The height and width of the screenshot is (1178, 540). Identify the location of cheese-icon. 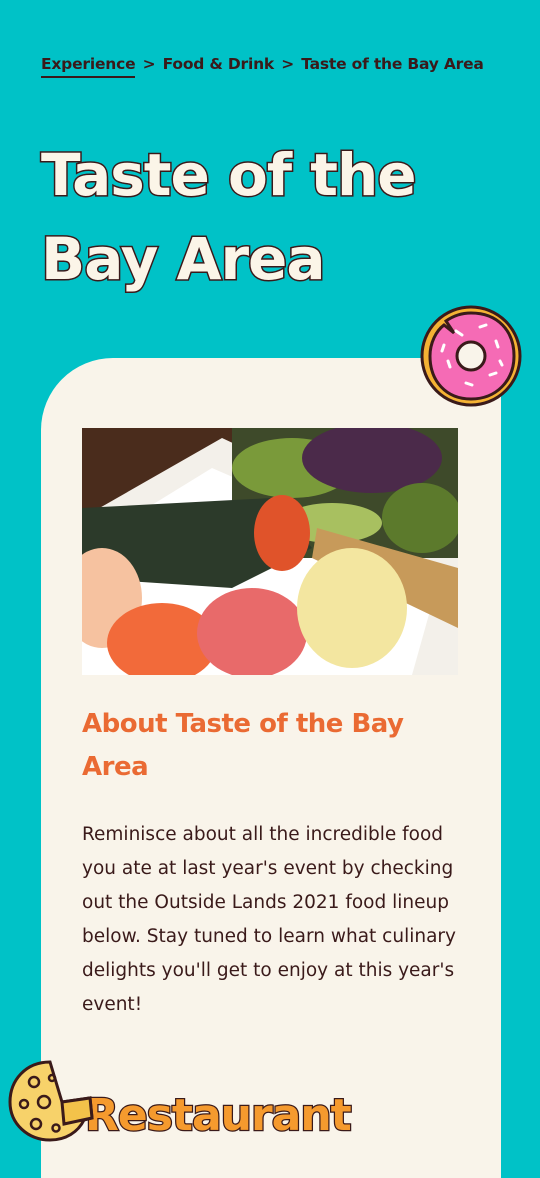
(51, 1101).